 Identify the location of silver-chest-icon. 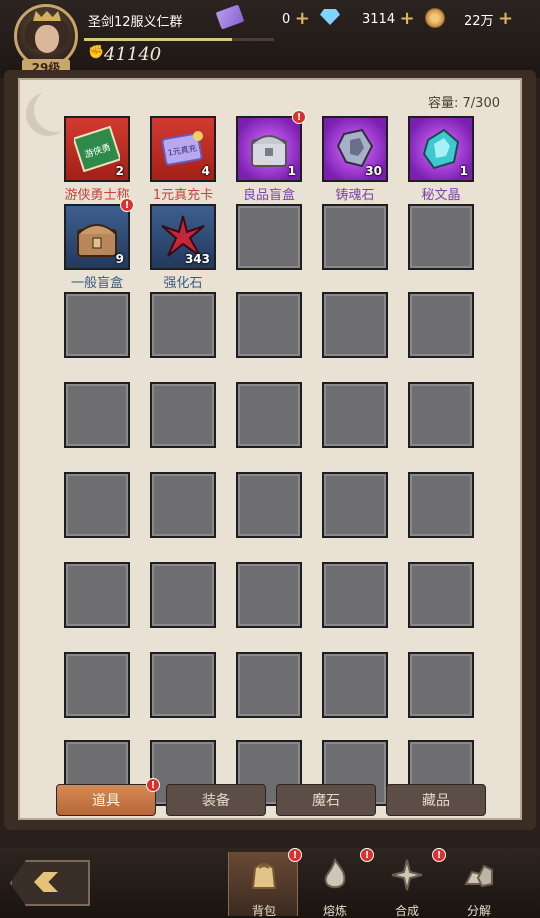
(269, 149).